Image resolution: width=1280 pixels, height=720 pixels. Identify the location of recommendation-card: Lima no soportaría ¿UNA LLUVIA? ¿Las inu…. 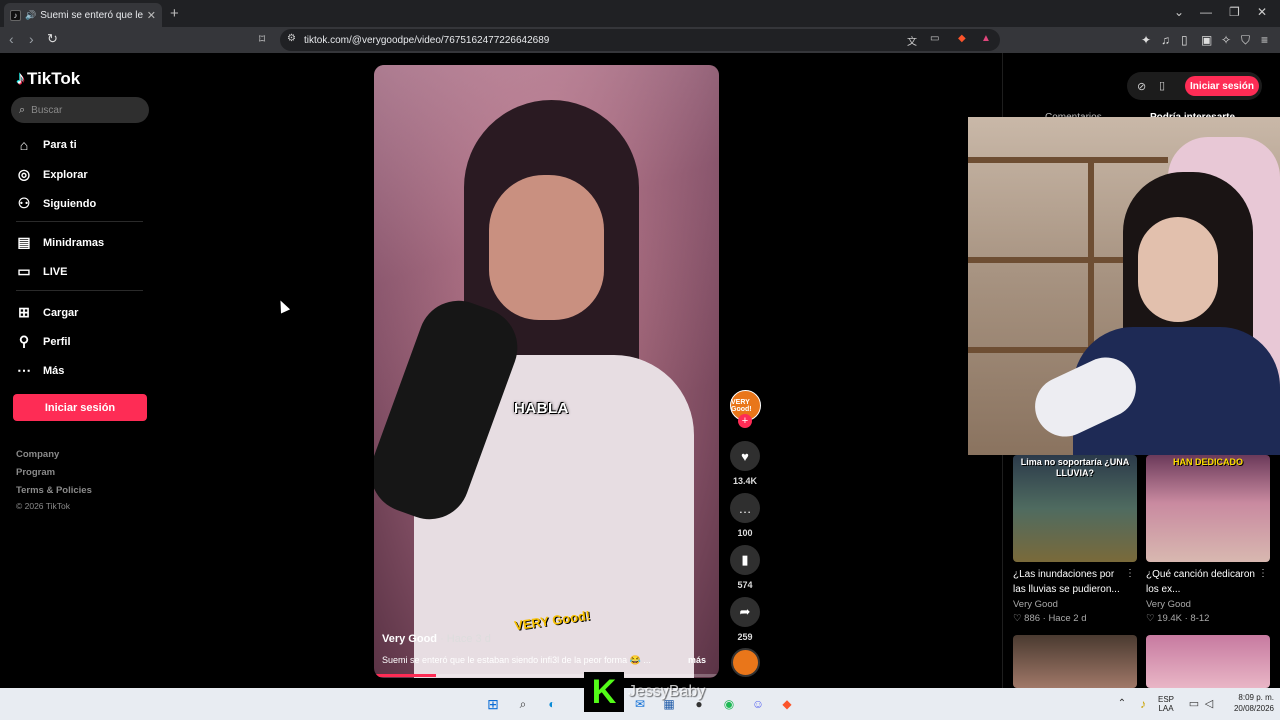
(1075, 539).